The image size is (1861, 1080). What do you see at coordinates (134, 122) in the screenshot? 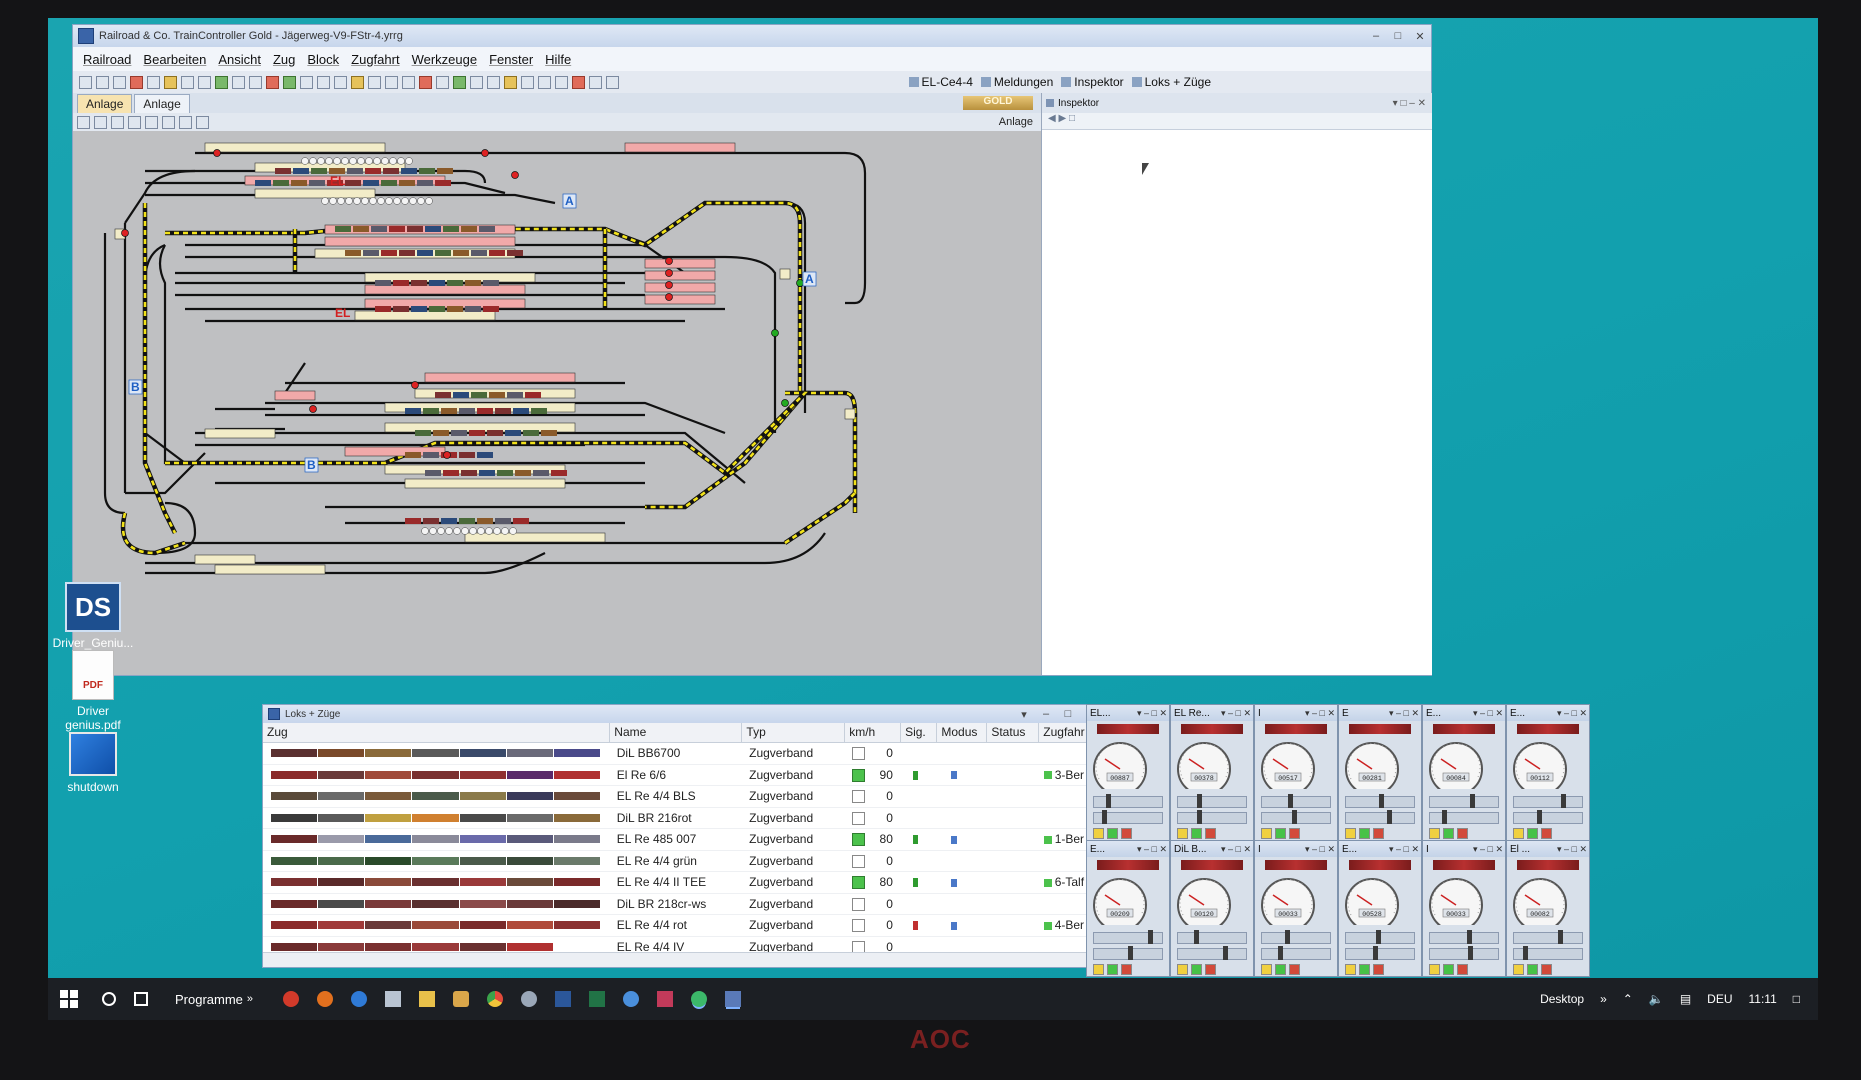
I see `signal-tool-icon` at bounding box center [134, 122].